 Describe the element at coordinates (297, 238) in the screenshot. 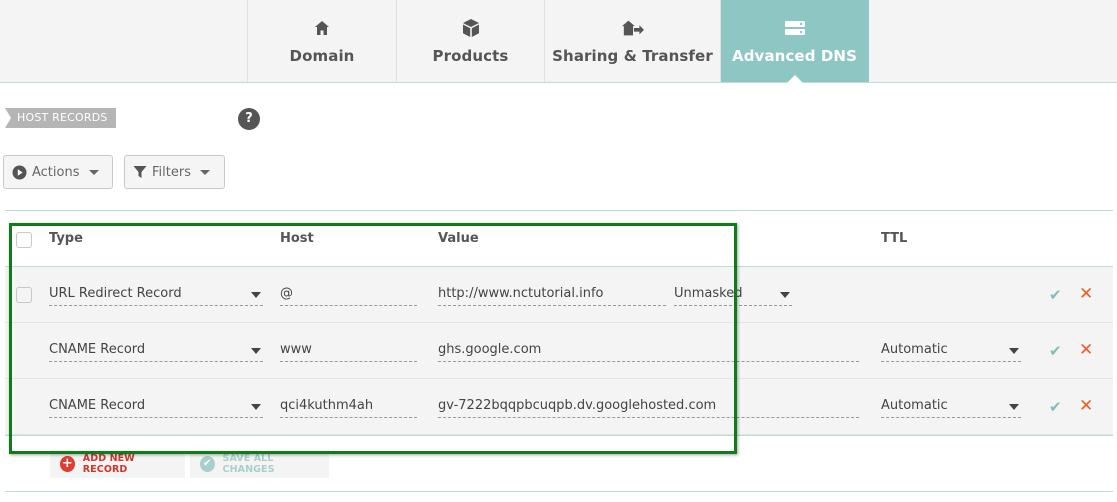

I see `column-host: Host` at that location.